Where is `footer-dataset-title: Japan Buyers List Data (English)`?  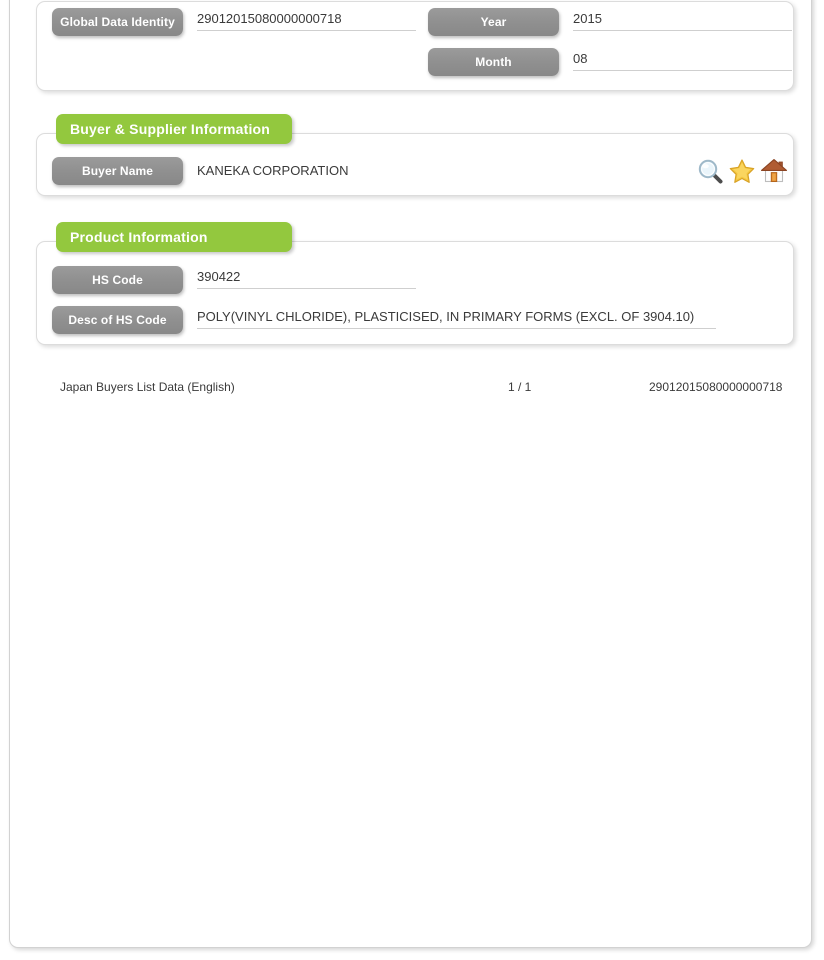 footer-dataset-title: Japan Buyers List Data (English) is located at coordinates (147, 387).